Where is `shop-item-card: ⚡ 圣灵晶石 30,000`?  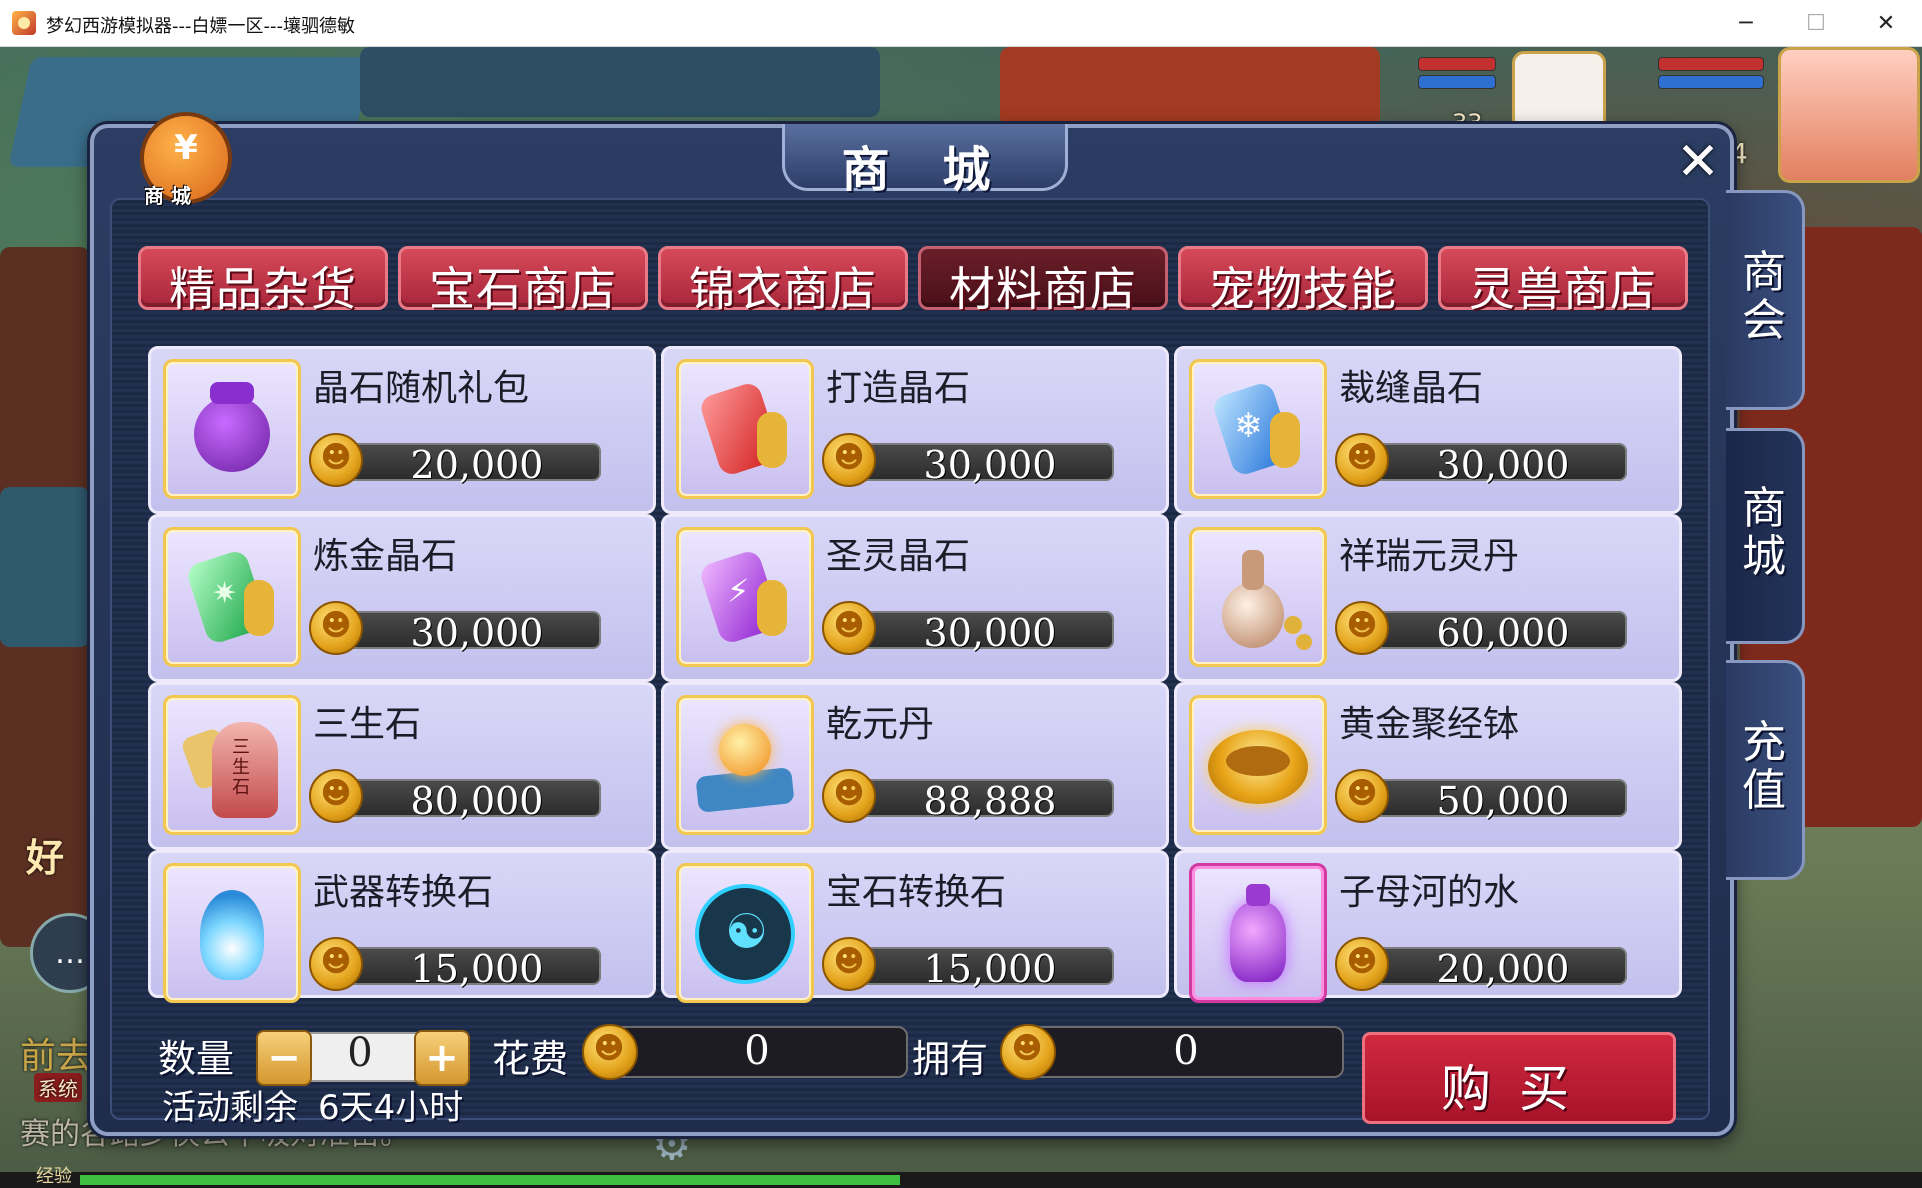
shop-item-card: ⚡ 圣灵晶石 30,000 is located at coordinates (915, 598).